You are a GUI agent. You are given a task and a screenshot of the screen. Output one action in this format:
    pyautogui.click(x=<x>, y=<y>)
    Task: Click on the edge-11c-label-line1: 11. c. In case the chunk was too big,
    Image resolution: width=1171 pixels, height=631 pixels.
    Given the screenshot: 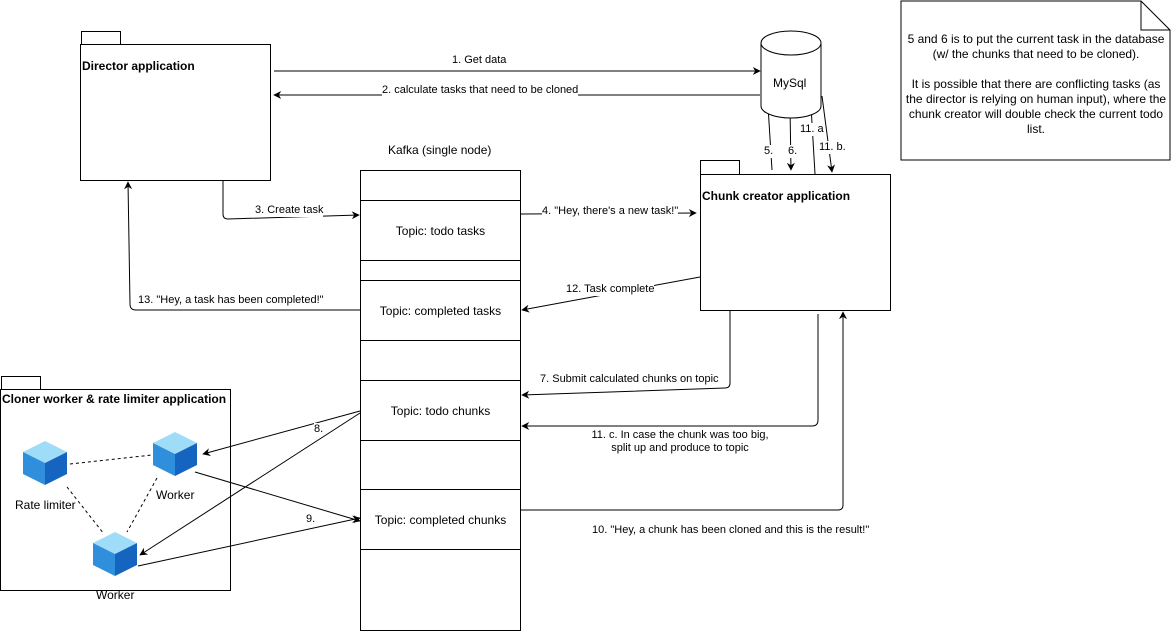 What is the action you would take?
    pyautogui.click(x=680, y=435)
    